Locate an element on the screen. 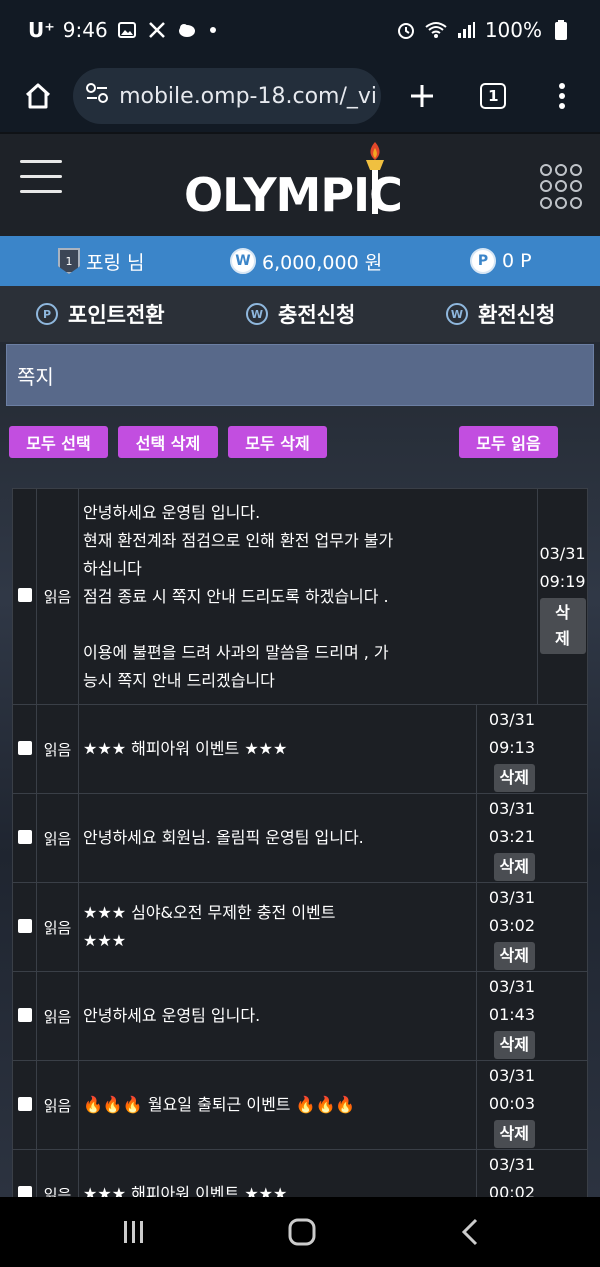  page-title-bar: 쪽지 is located at coordinates (300, 375).